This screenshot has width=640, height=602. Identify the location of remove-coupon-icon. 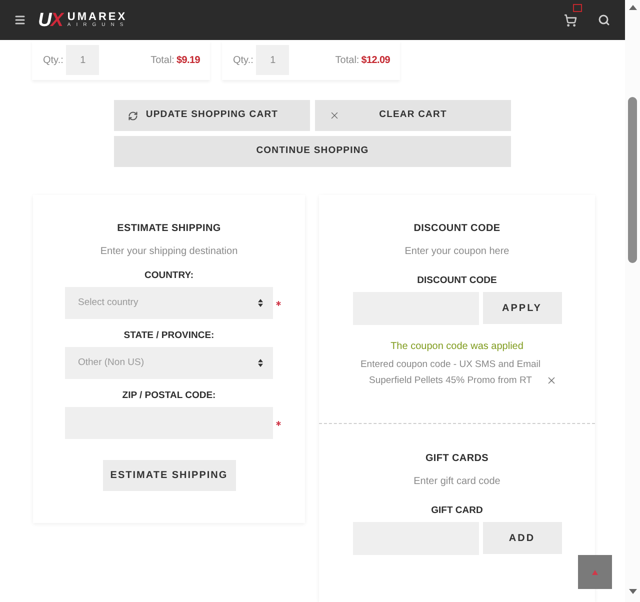
(551, 380).